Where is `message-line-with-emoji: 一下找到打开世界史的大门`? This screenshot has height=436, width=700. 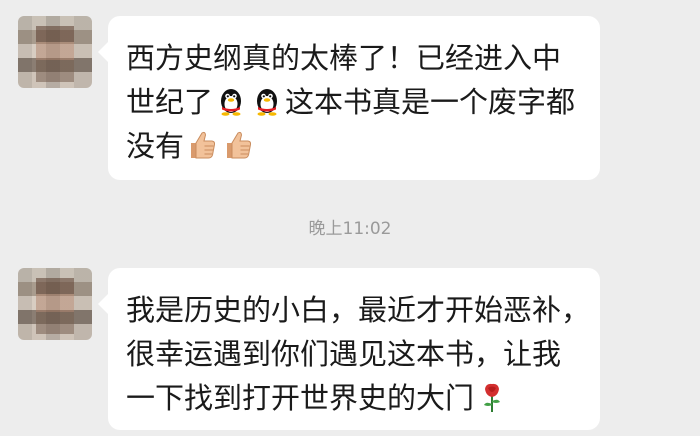
message-line-with-emoji: 一下找到打开世界史的大门 is located at coordinates (354, 398).